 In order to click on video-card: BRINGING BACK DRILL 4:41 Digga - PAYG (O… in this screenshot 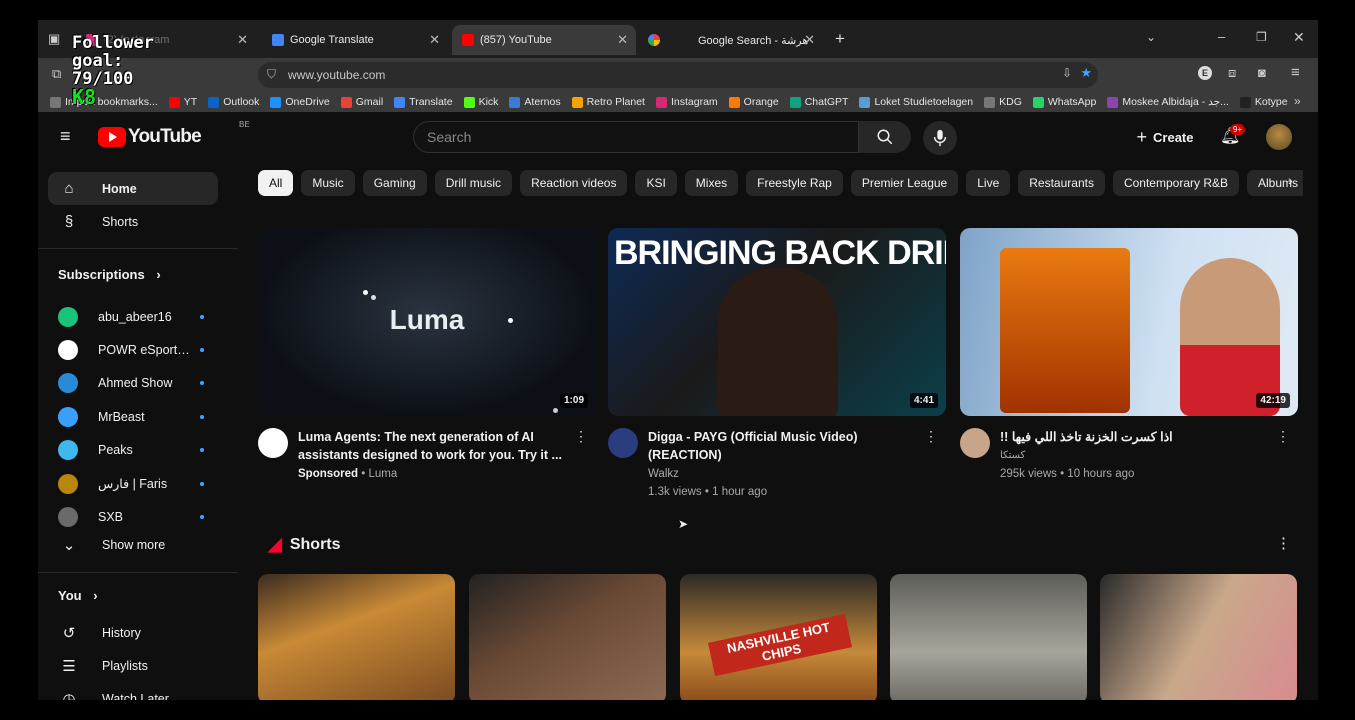, I will do `click(777, 363)`.